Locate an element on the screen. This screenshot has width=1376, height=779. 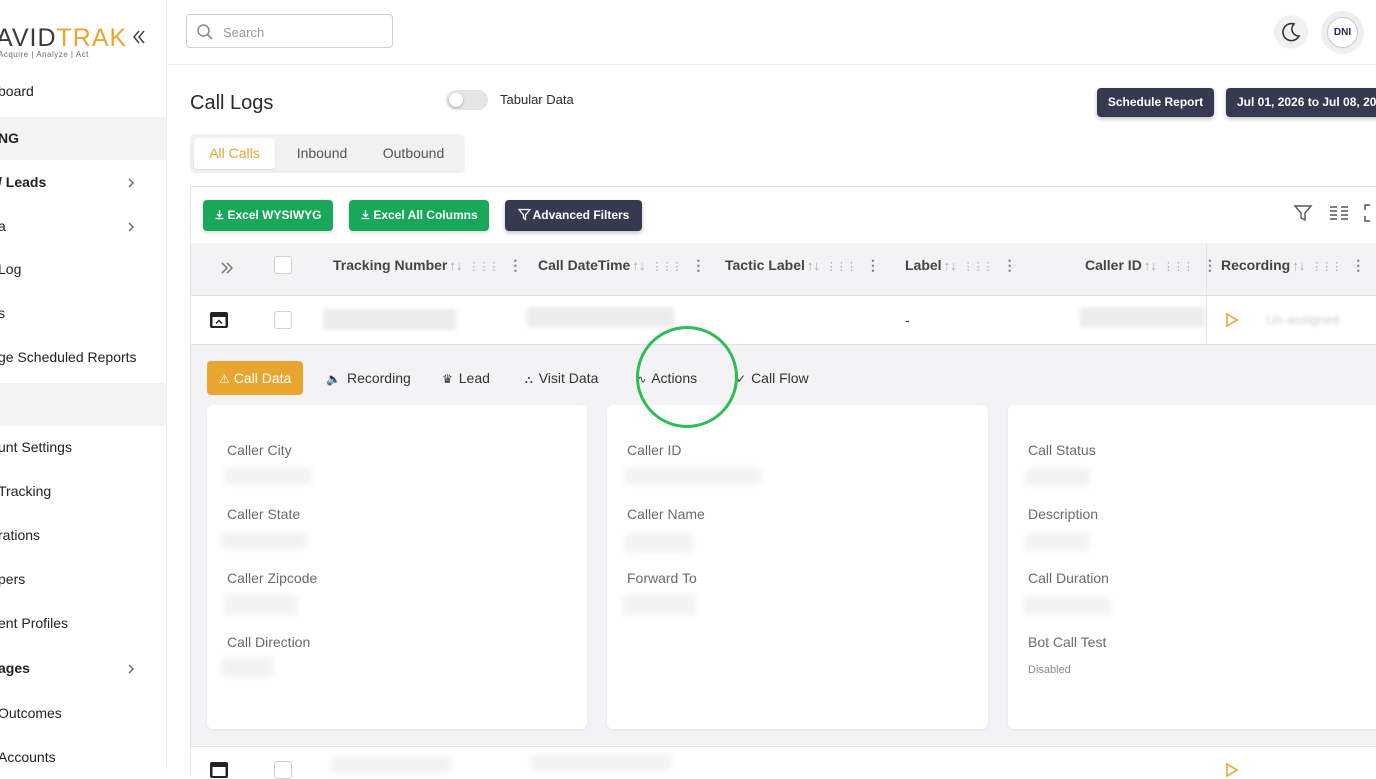
caller-name-value is located at coordinates (659, 543).